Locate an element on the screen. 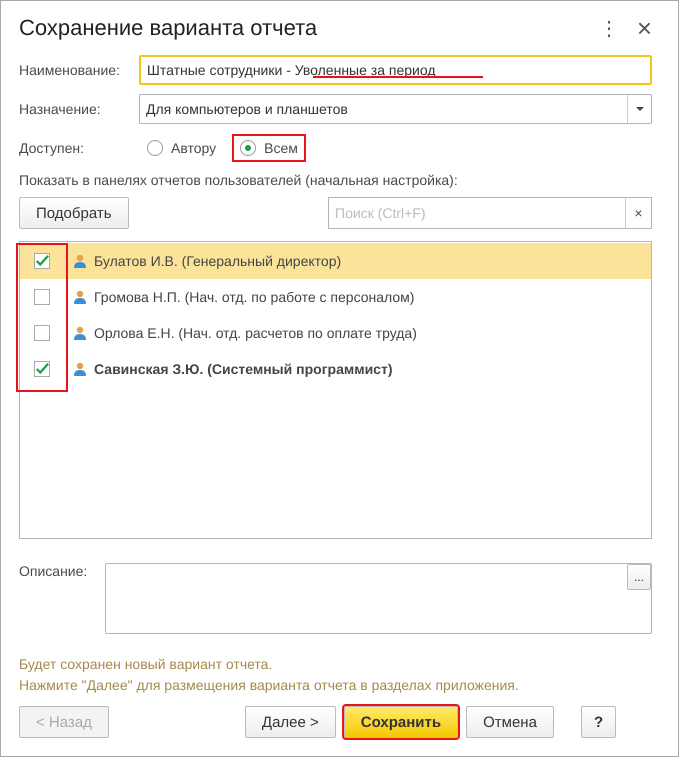 This screenshot has height=757, width=679. pick-button: Подобрать is located at coordinates (74, 213).